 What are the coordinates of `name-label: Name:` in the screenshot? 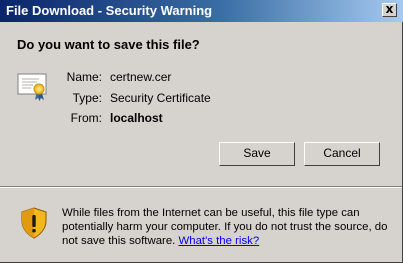 It's located at (84, 77).